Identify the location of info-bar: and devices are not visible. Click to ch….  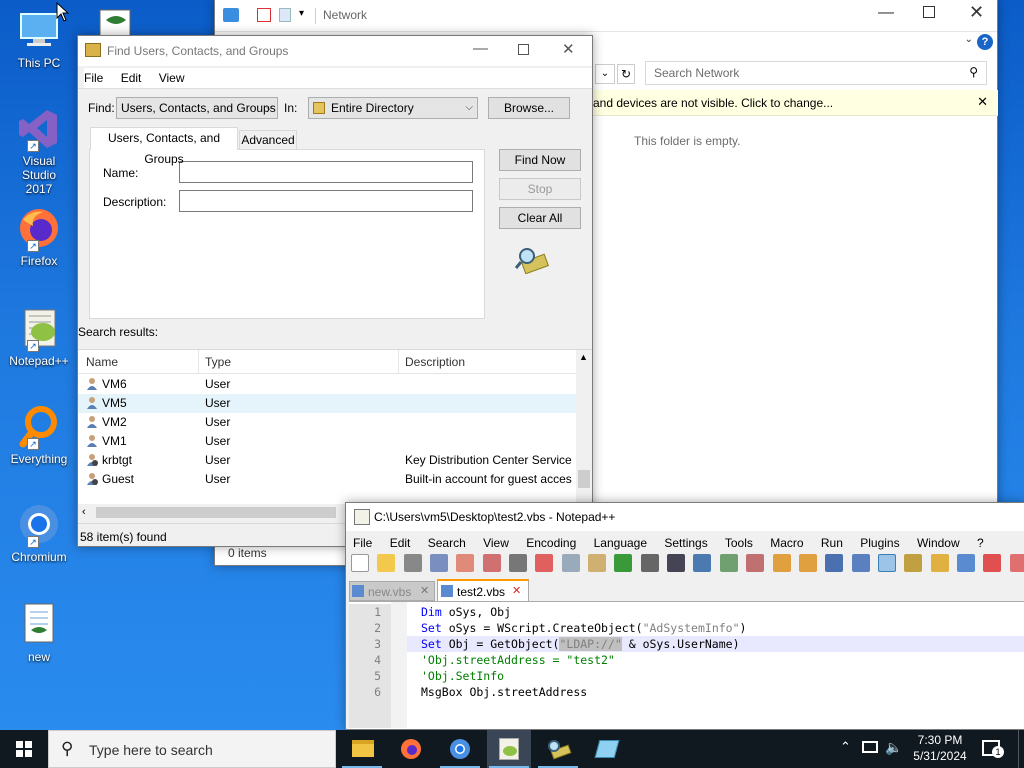
(795, 103).